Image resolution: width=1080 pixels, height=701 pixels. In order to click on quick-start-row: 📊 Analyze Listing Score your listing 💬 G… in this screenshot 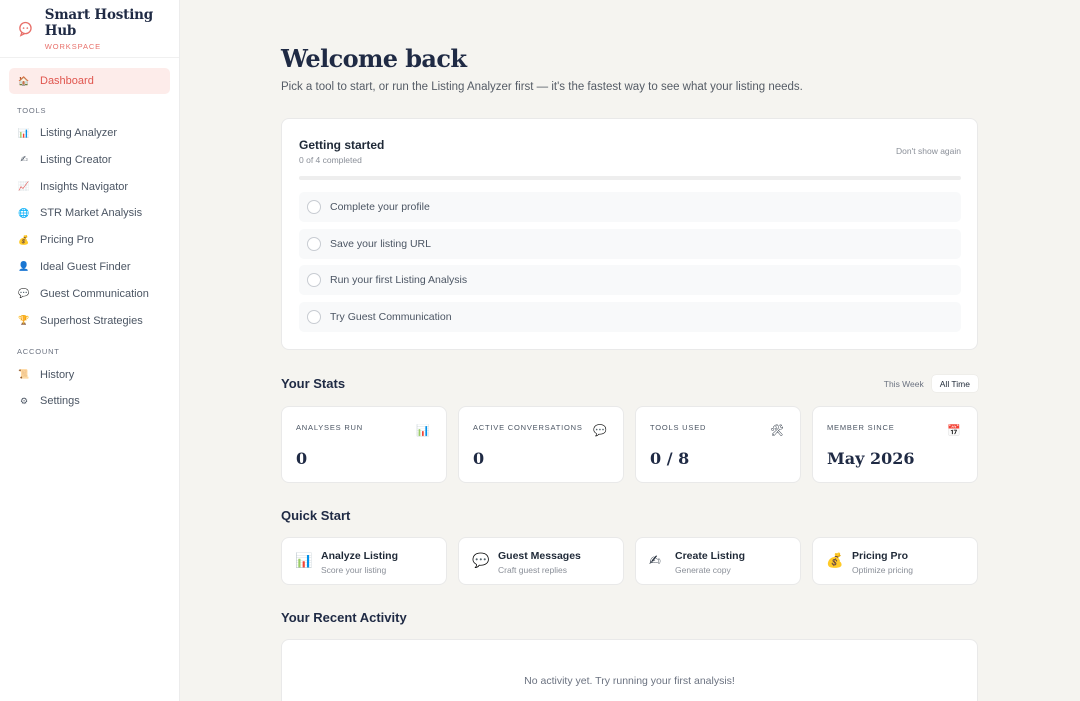, I will do `click(629, 561)`.